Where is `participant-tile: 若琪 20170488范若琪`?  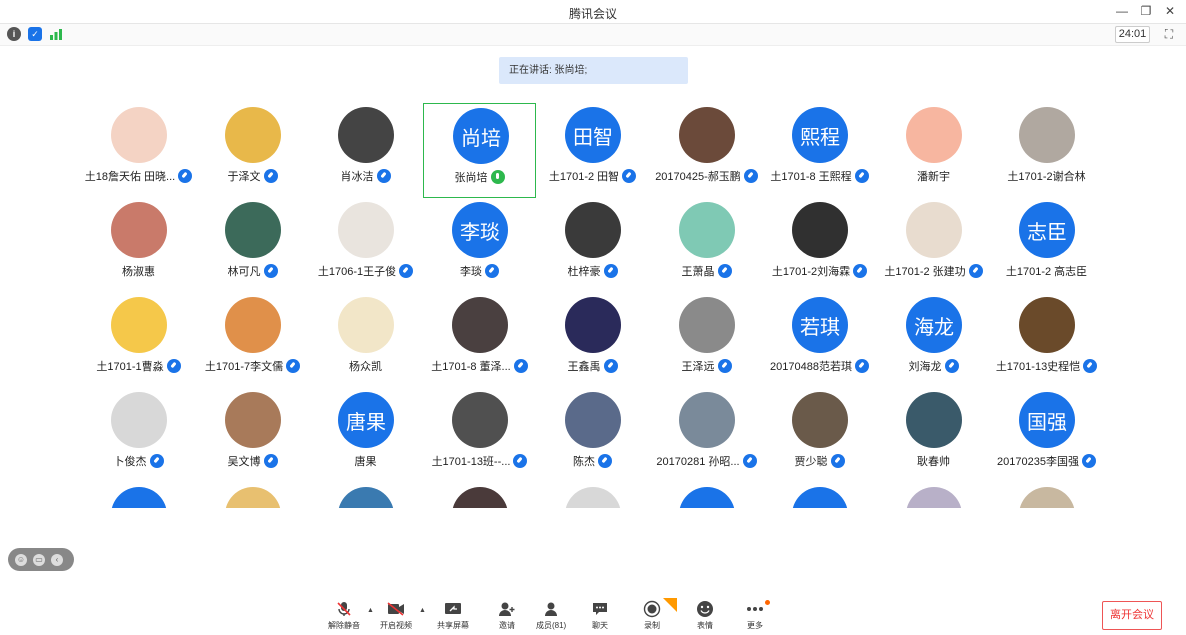 participant-tile: 若琪 20170488范若琪 is located at coordinates (819, 340).